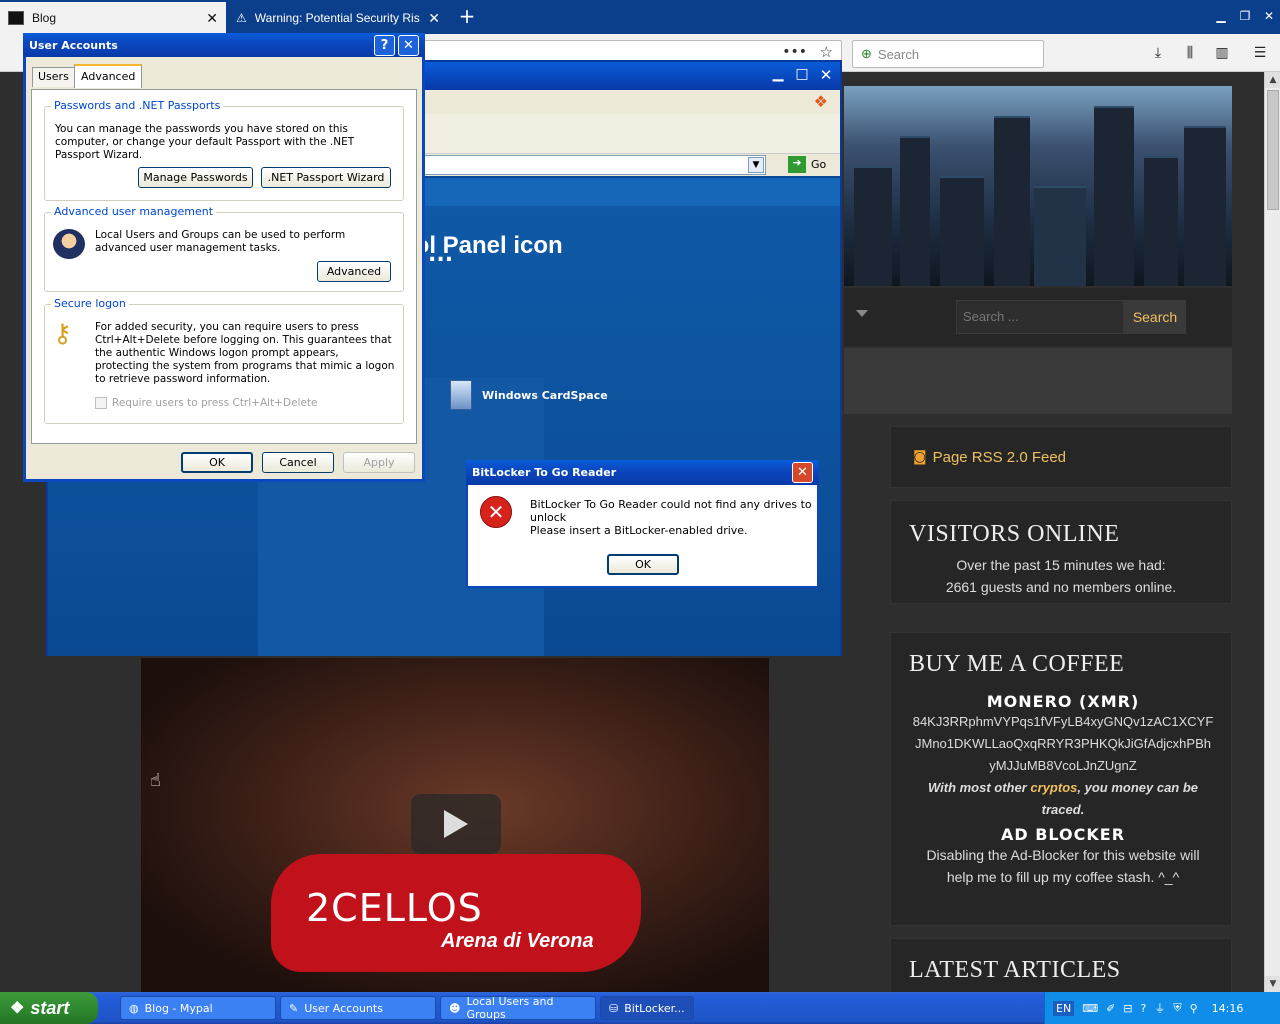 The image size is (1280, 1024). I want to click on chevron-down-icon: ▼, so click(756, 165).